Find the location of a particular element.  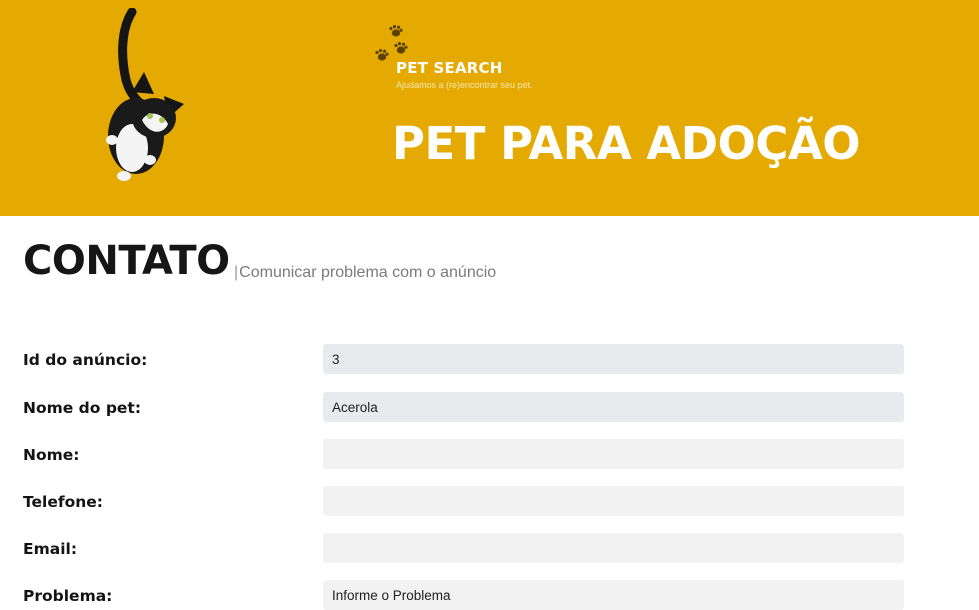

phone-field is located at coordinates (613, 501).